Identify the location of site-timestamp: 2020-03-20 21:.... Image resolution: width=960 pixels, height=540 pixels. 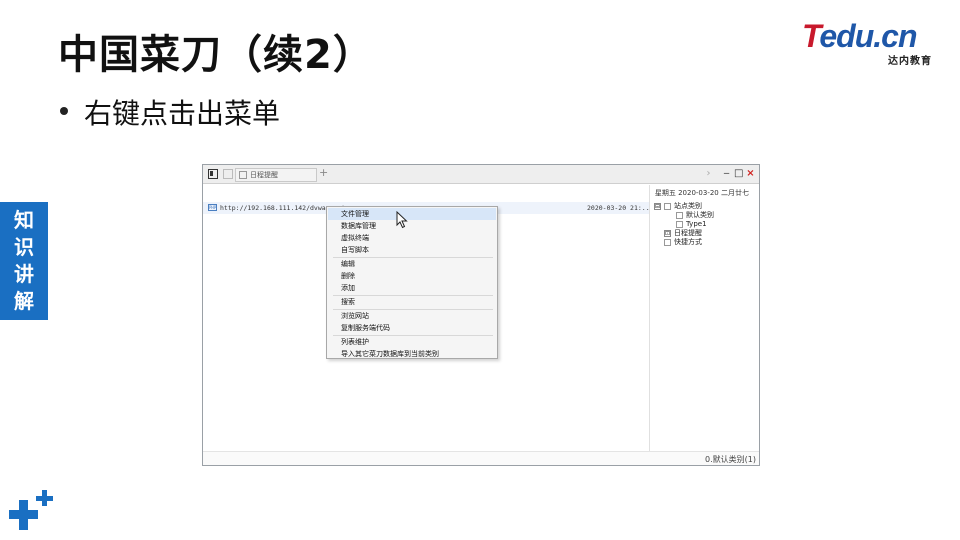
(620, 208).